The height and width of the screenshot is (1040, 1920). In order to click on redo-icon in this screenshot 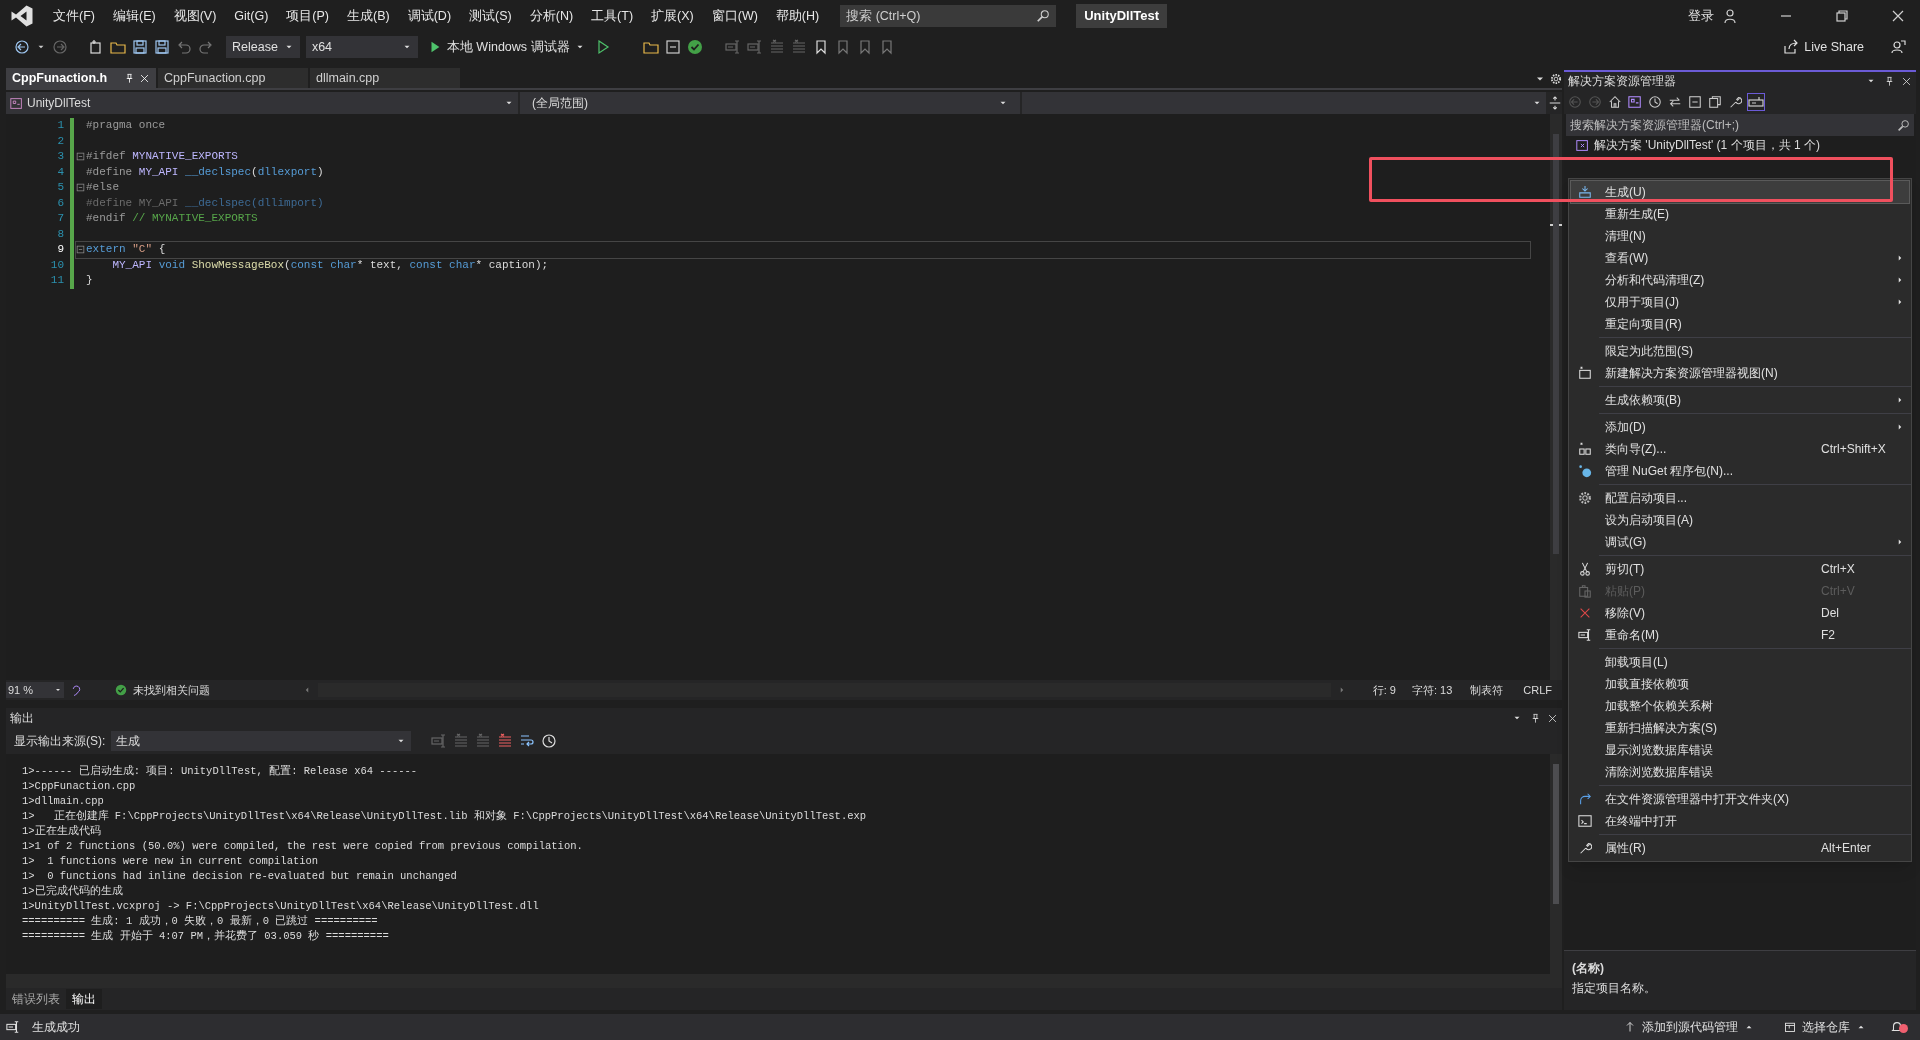, I will do `click(206, 47)`.